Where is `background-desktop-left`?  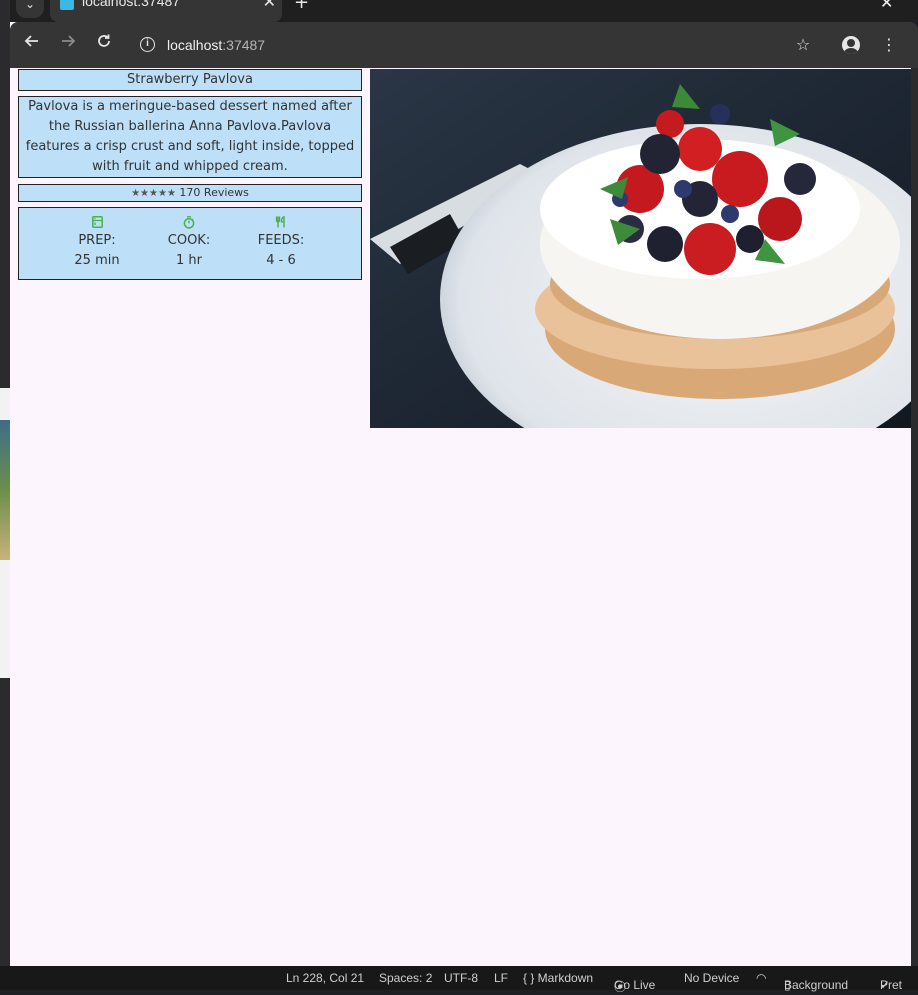
background-desktop-left is located at coordinates (5, 495).